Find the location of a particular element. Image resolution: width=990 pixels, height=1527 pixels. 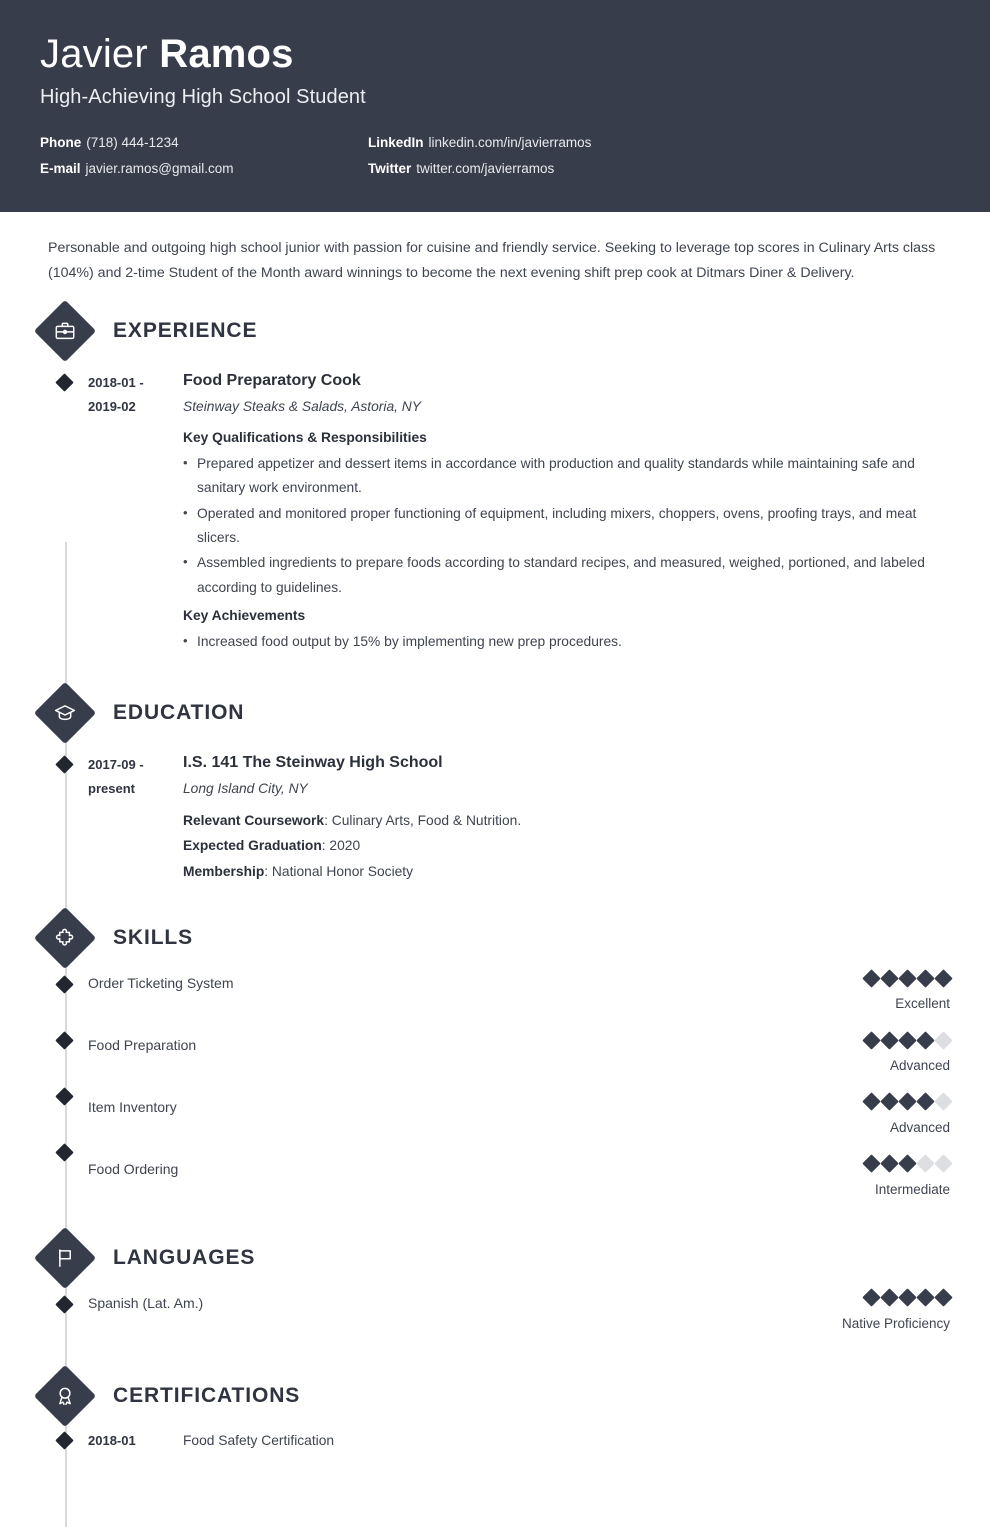

education-location: Long Island City, NY is located at coordinates (245, 788).